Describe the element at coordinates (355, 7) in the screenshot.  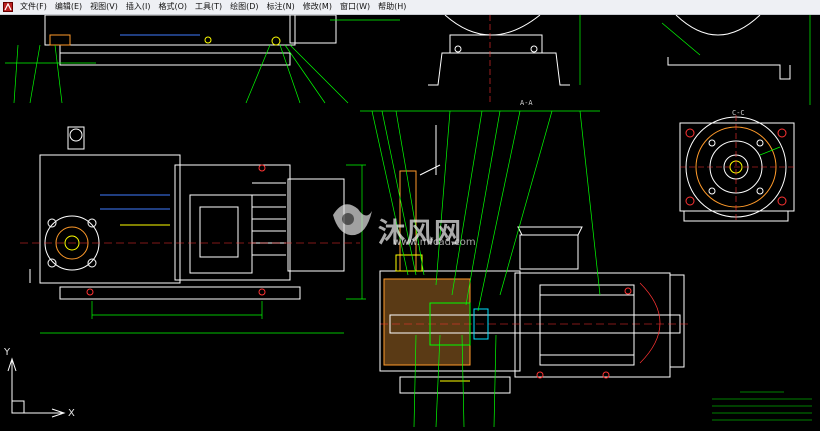
I see `menu-window: 窗口(W)` at that location.